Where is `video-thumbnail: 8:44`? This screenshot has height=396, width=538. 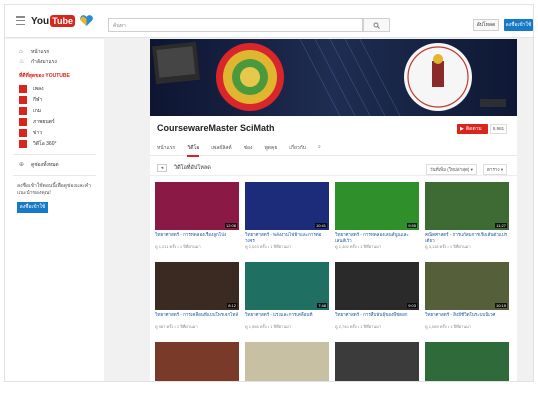 video-thumbnail: 8:44 is located at coordinates (287, 361).